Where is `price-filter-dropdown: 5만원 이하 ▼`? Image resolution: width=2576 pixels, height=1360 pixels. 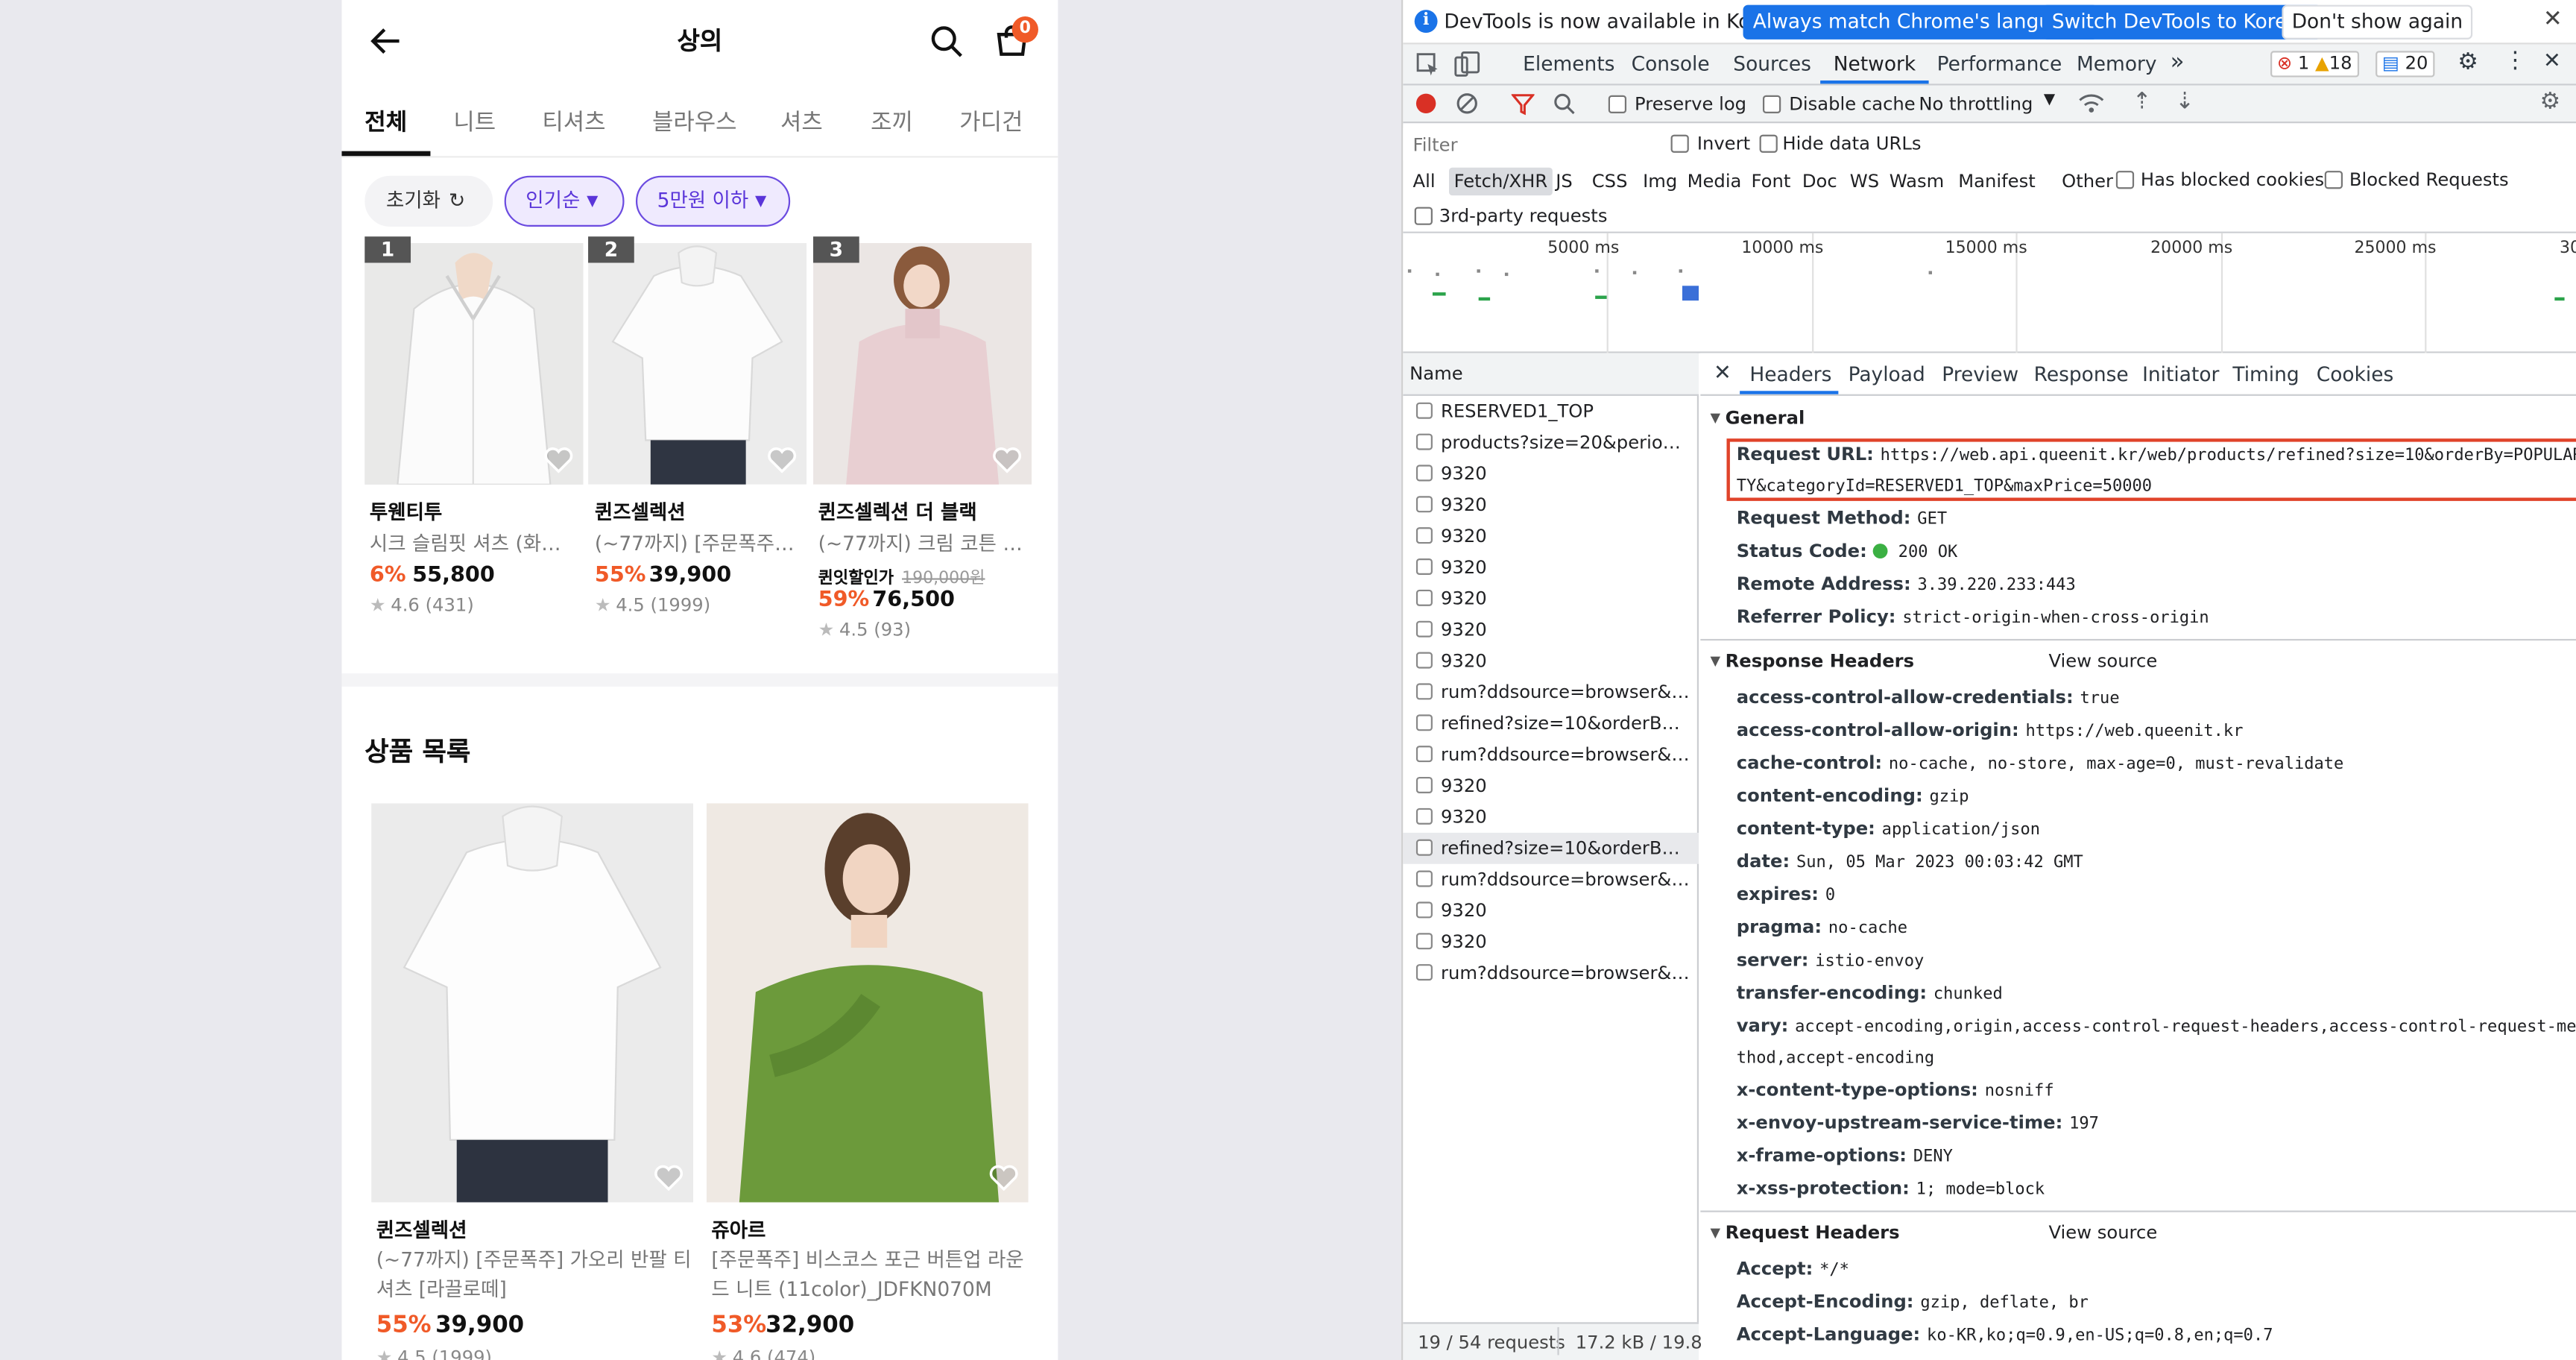 price-filter-dropdown: 5만원 이하 ▼ is located at coordinates (713, 201).